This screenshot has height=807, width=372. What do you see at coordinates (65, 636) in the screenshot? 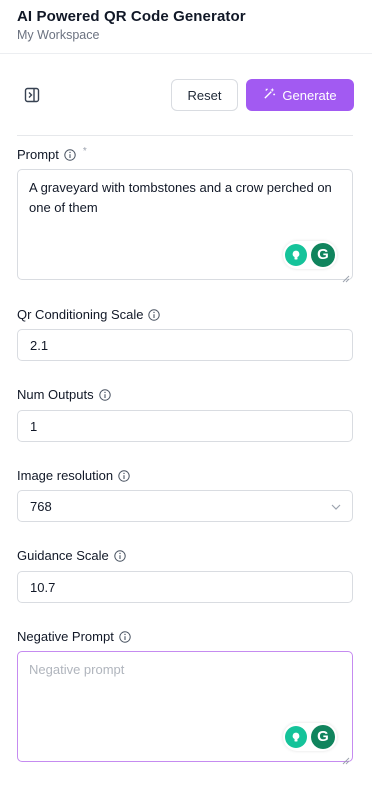
I see `negative-prompt-label-text: Negative Prompt` at bounding box center [65, 636].